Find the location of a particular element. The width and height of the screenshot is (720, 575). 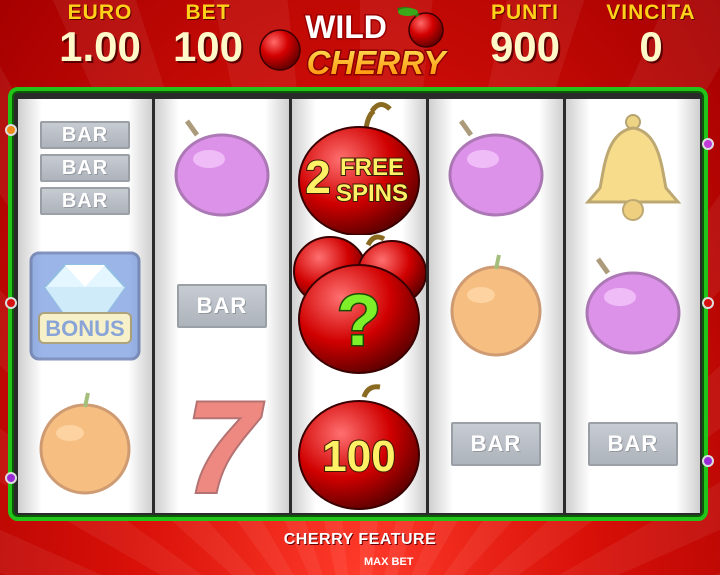

punti-label: PUNTI is located at coordinates (525, 12).